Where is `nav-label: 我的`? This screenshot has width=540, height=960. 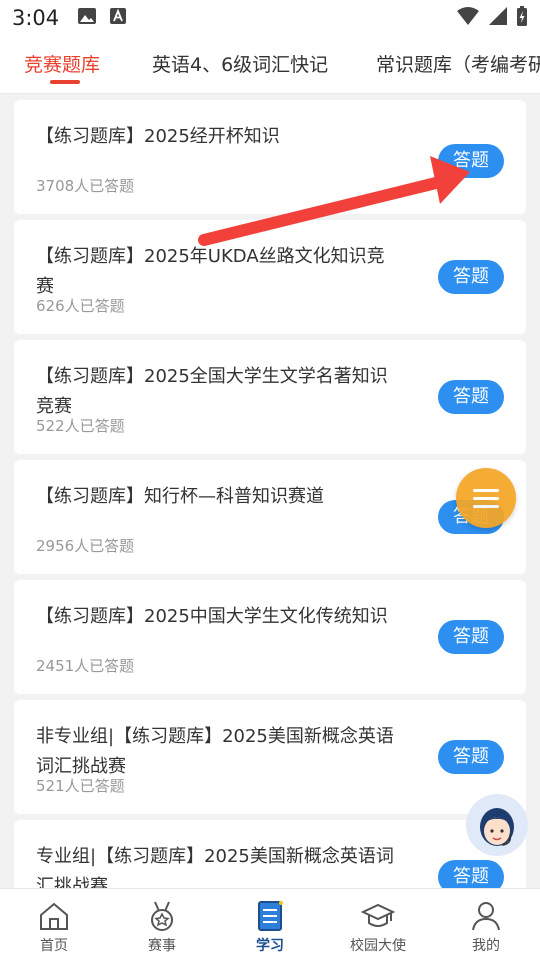
nav-label: 我的 is located at coordinates (486, 946).